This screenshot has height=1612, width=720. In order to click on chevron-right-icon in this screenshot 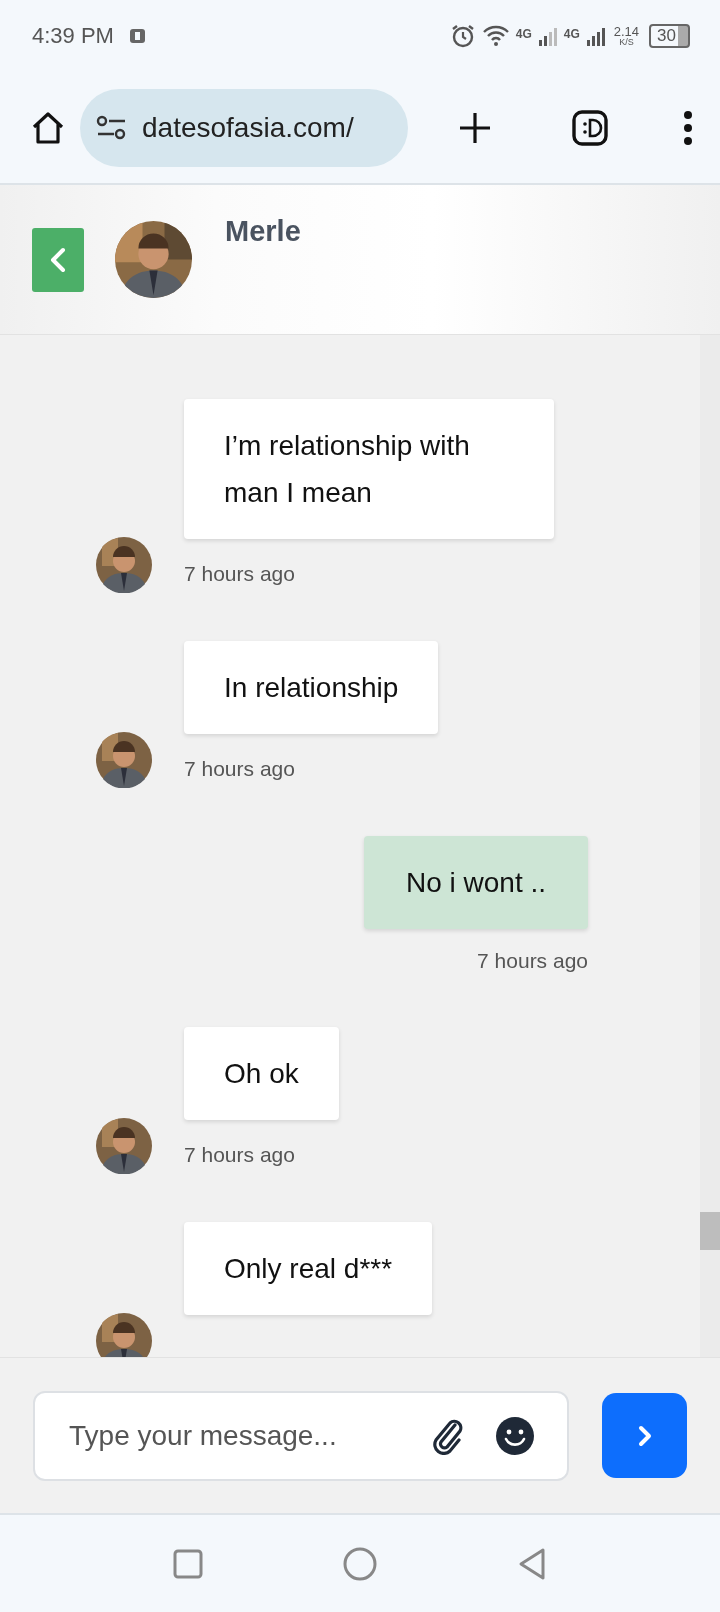, I will do `click(644, 1435)`.